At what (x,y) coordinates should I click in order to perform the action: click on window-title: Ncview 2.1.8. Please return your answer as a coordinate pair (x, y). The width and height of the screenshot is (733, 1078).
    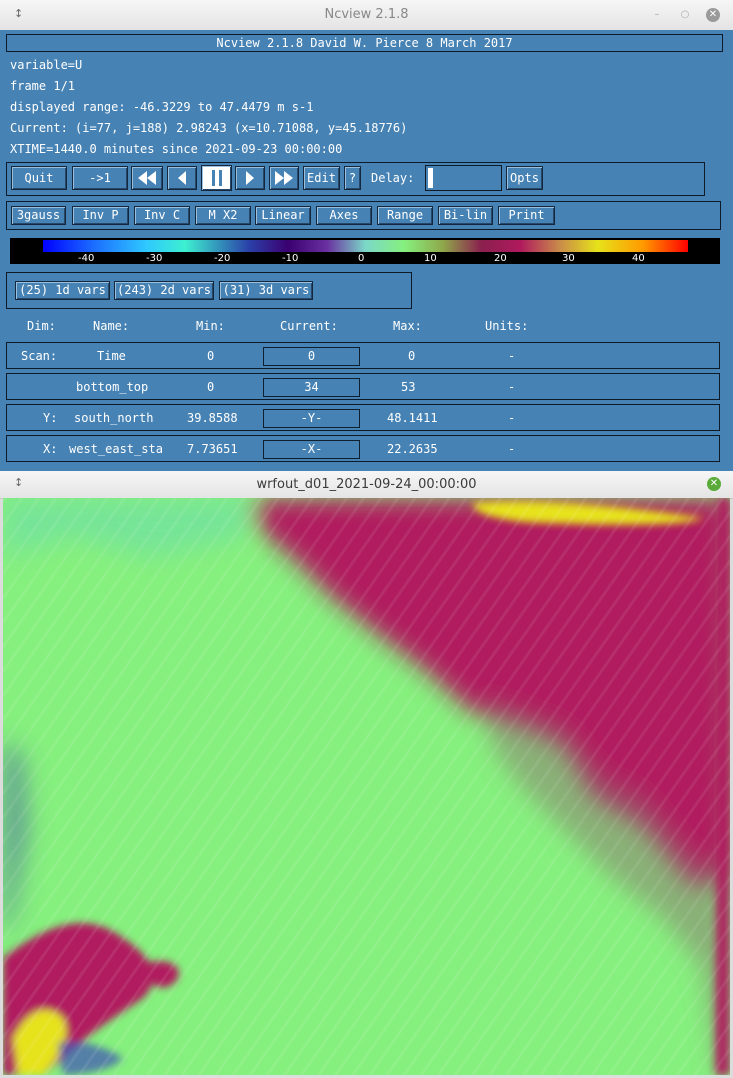
    Looking at the image, I should click on (366, 14).